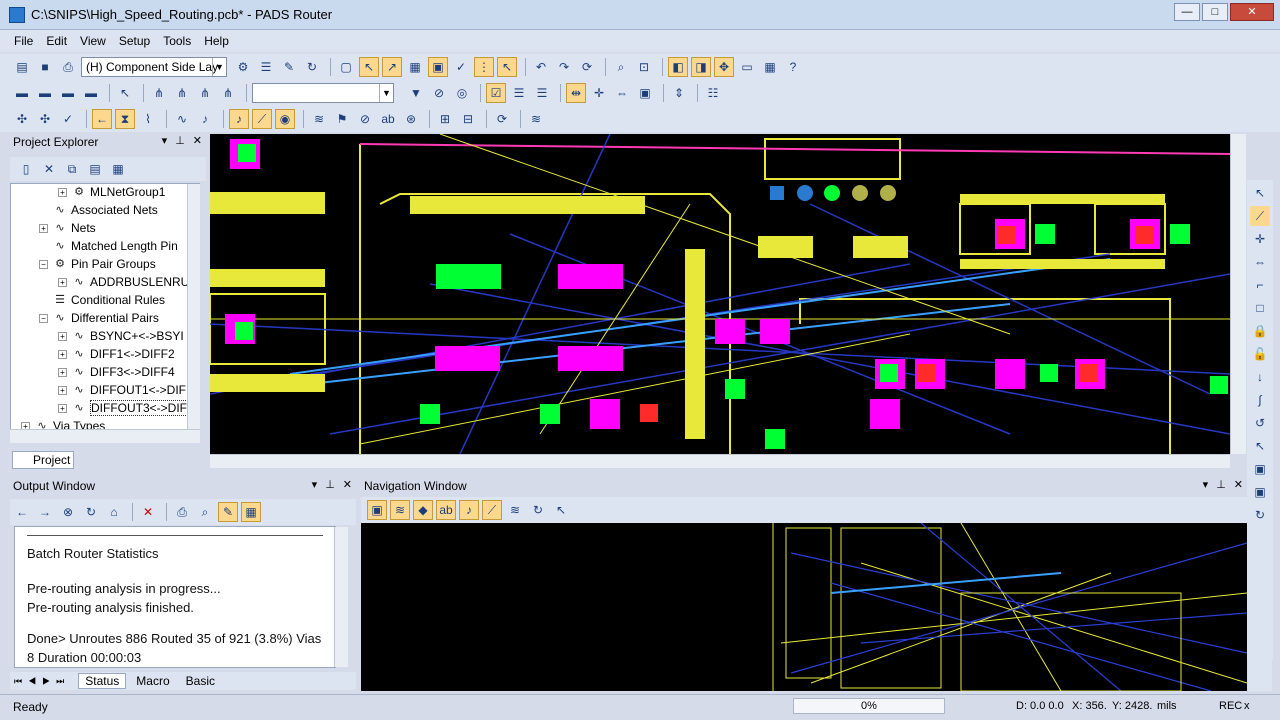 The height and width of the screenshot is (720, 1280). I want to click on tab-status: Status, so click(102, 681).